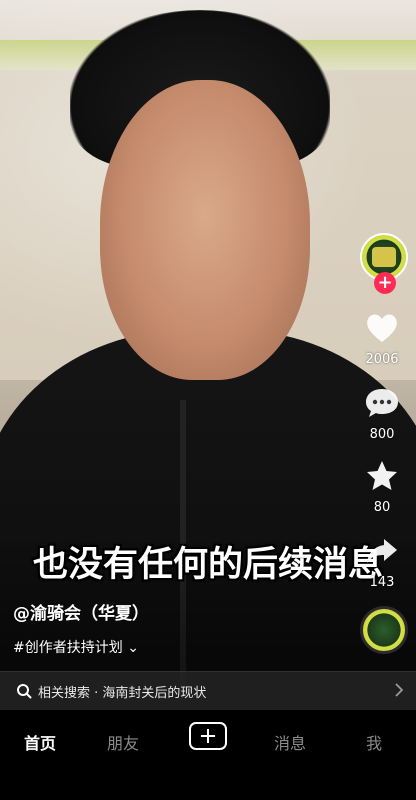 The image size is (416, 800). I want to click on favorite-count: 80, so click(382, 507).